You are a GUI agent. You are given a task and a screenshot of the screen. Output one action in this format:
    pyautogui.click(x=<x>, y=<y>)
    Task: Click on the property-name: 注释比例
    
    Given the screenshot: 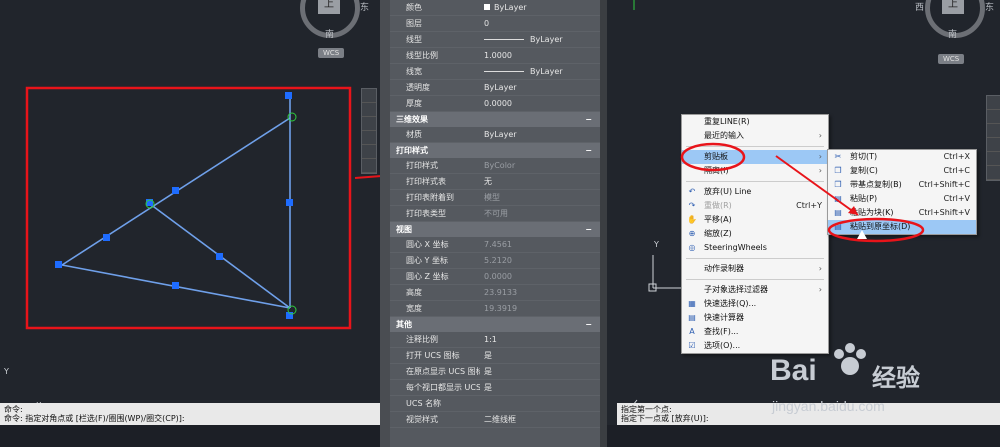 What is the action you would take?
    pyautogui.click(x=422, y=339)
    